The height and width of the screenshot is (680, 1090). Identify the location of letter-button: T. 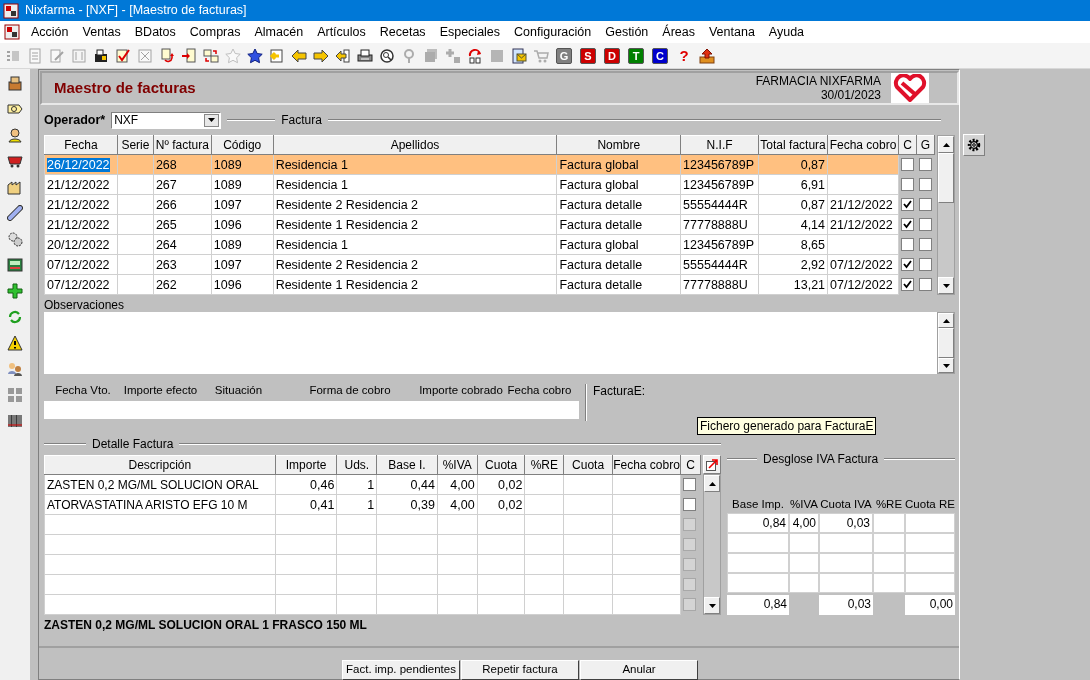
(636, 55).